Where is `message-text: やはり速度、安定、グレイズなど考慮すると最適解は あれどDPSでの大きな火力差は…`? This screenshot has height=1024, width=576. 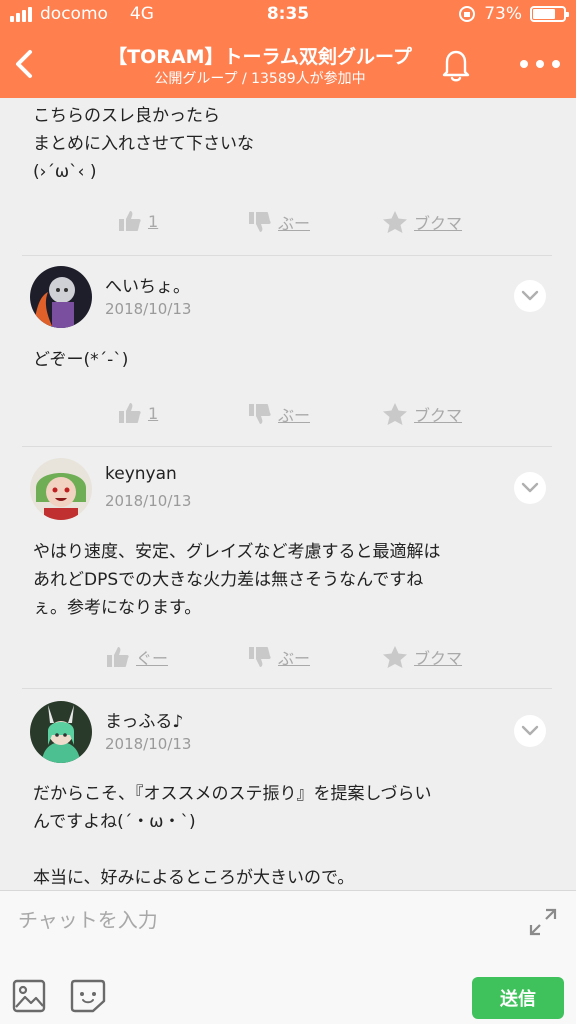
message-text: やはり速度、安定、グレイズなど考慮すると最適解は あれどDPSでの大きな火力差は… is located at coordinates (237, 580).